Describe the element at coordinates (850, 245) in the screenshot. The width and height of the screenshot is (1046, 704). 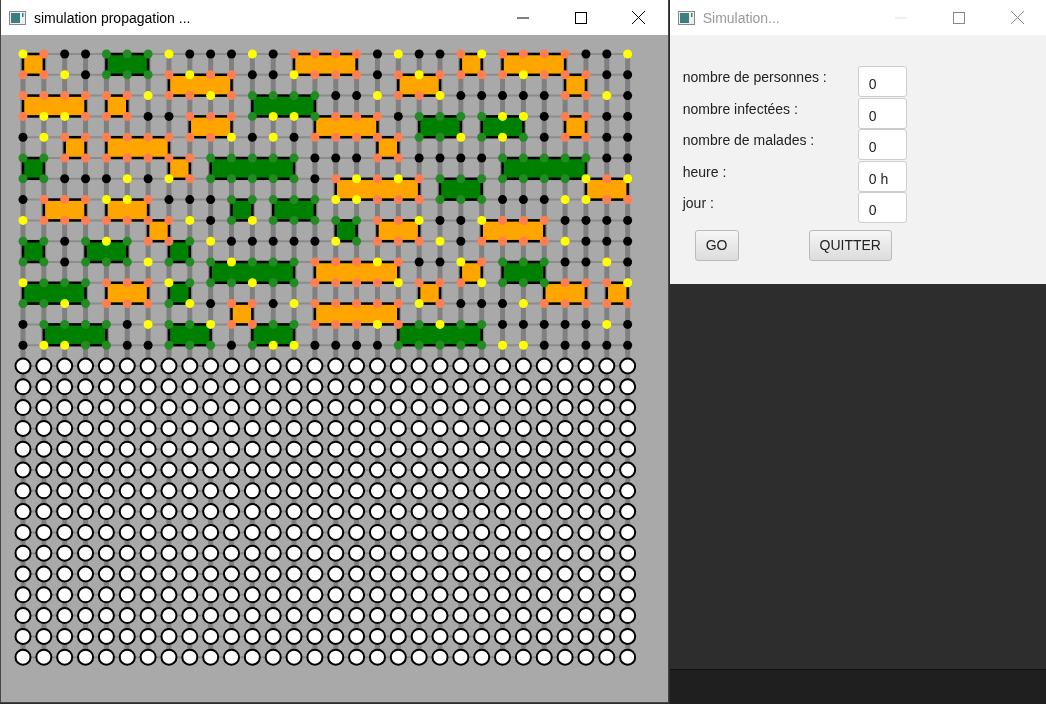
I see `quit-button: QUITTER` at that location.